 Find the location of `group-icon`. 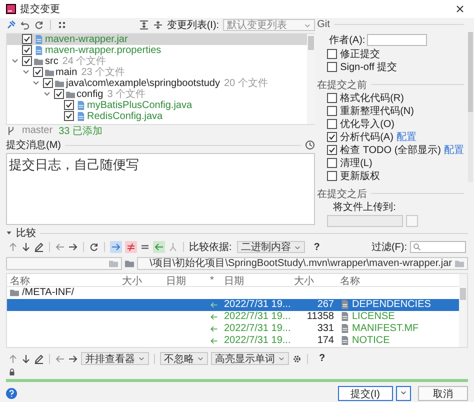

group-icon is located at coordinates (62, 25).